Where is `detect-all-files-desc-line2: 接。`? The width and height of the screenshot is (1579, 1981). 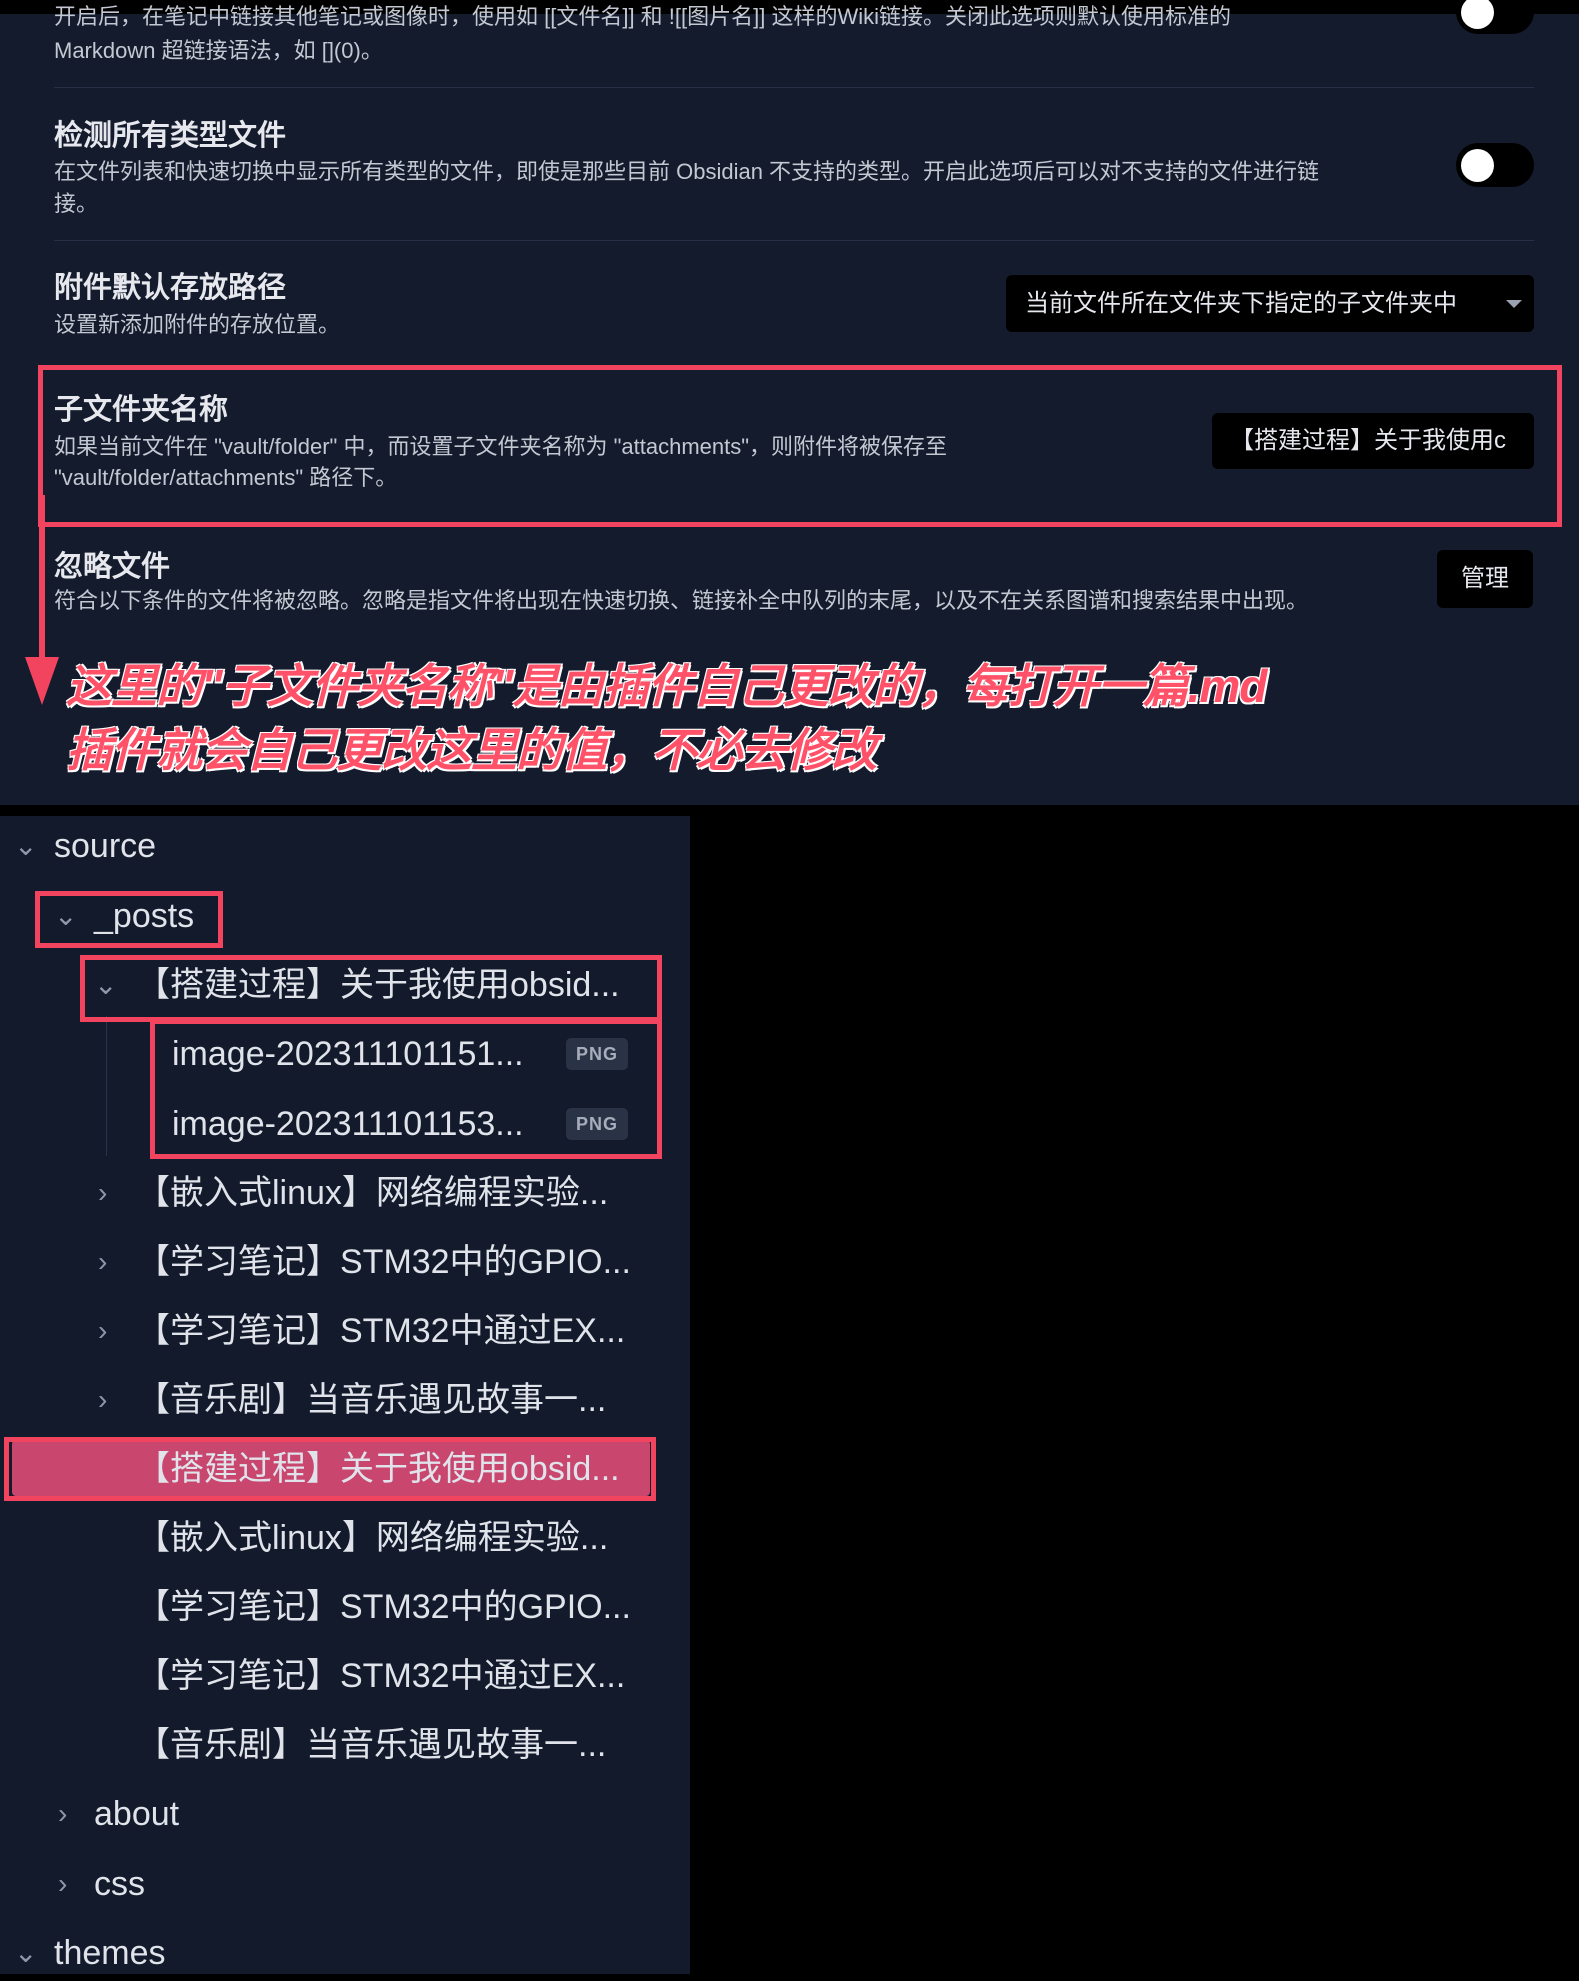
detect-all-files-desc-line2: 接。 is located at coordinates (76, 203).